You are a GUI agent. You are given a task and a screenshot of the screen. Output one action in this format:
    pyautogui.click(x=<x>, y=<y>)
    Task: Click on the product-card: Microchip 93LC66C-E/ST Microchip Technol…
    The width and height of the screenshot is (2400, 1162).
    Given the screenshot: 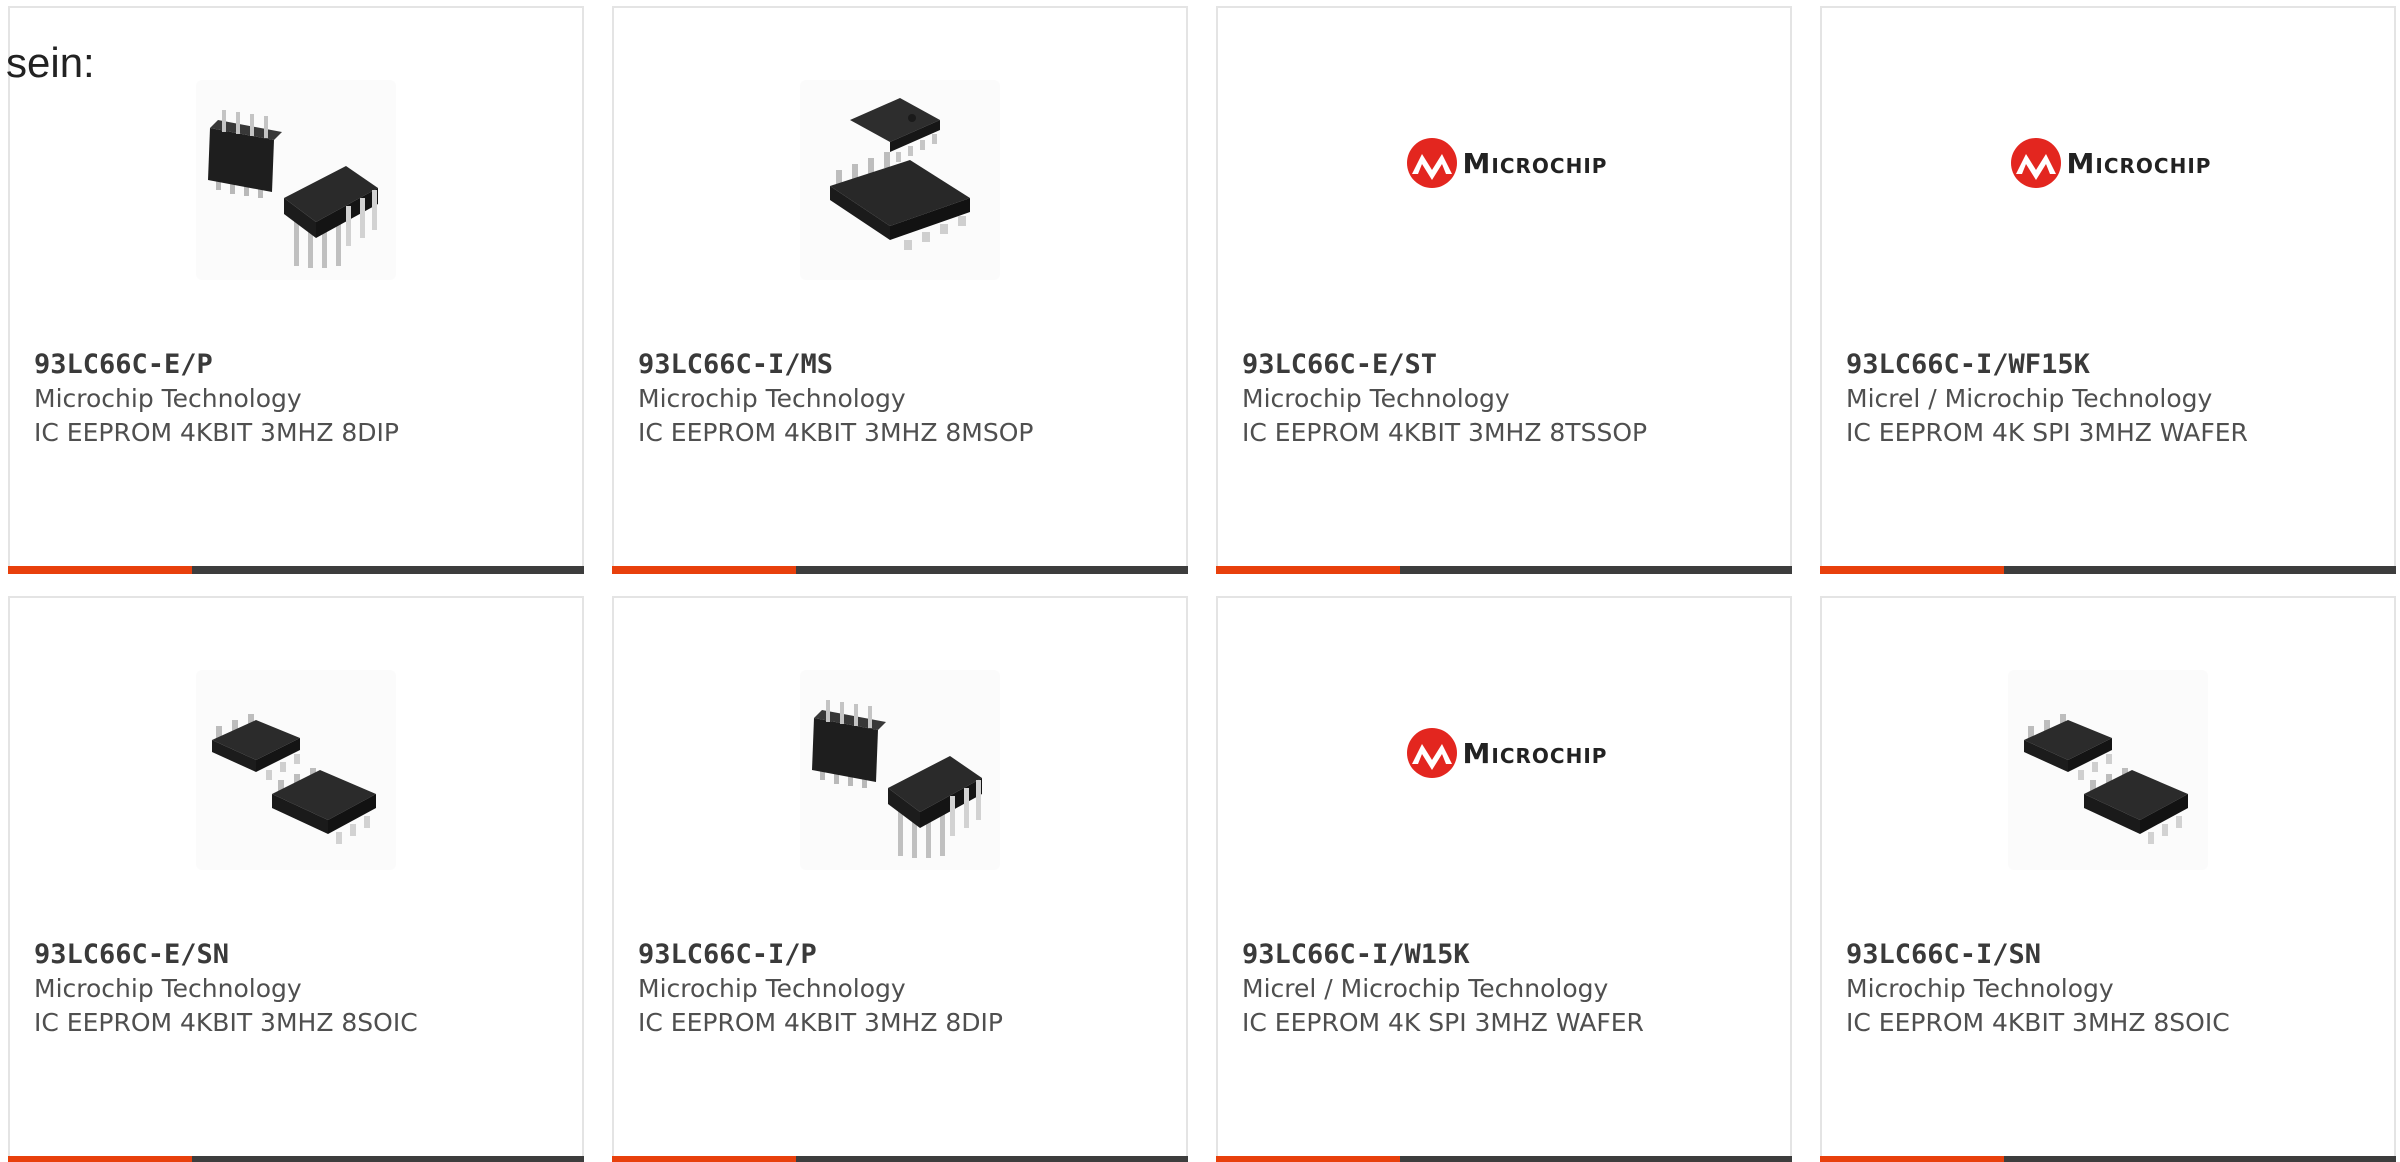 What is the action you would take?
    pyautogui.click(x=1504, y=290)
    